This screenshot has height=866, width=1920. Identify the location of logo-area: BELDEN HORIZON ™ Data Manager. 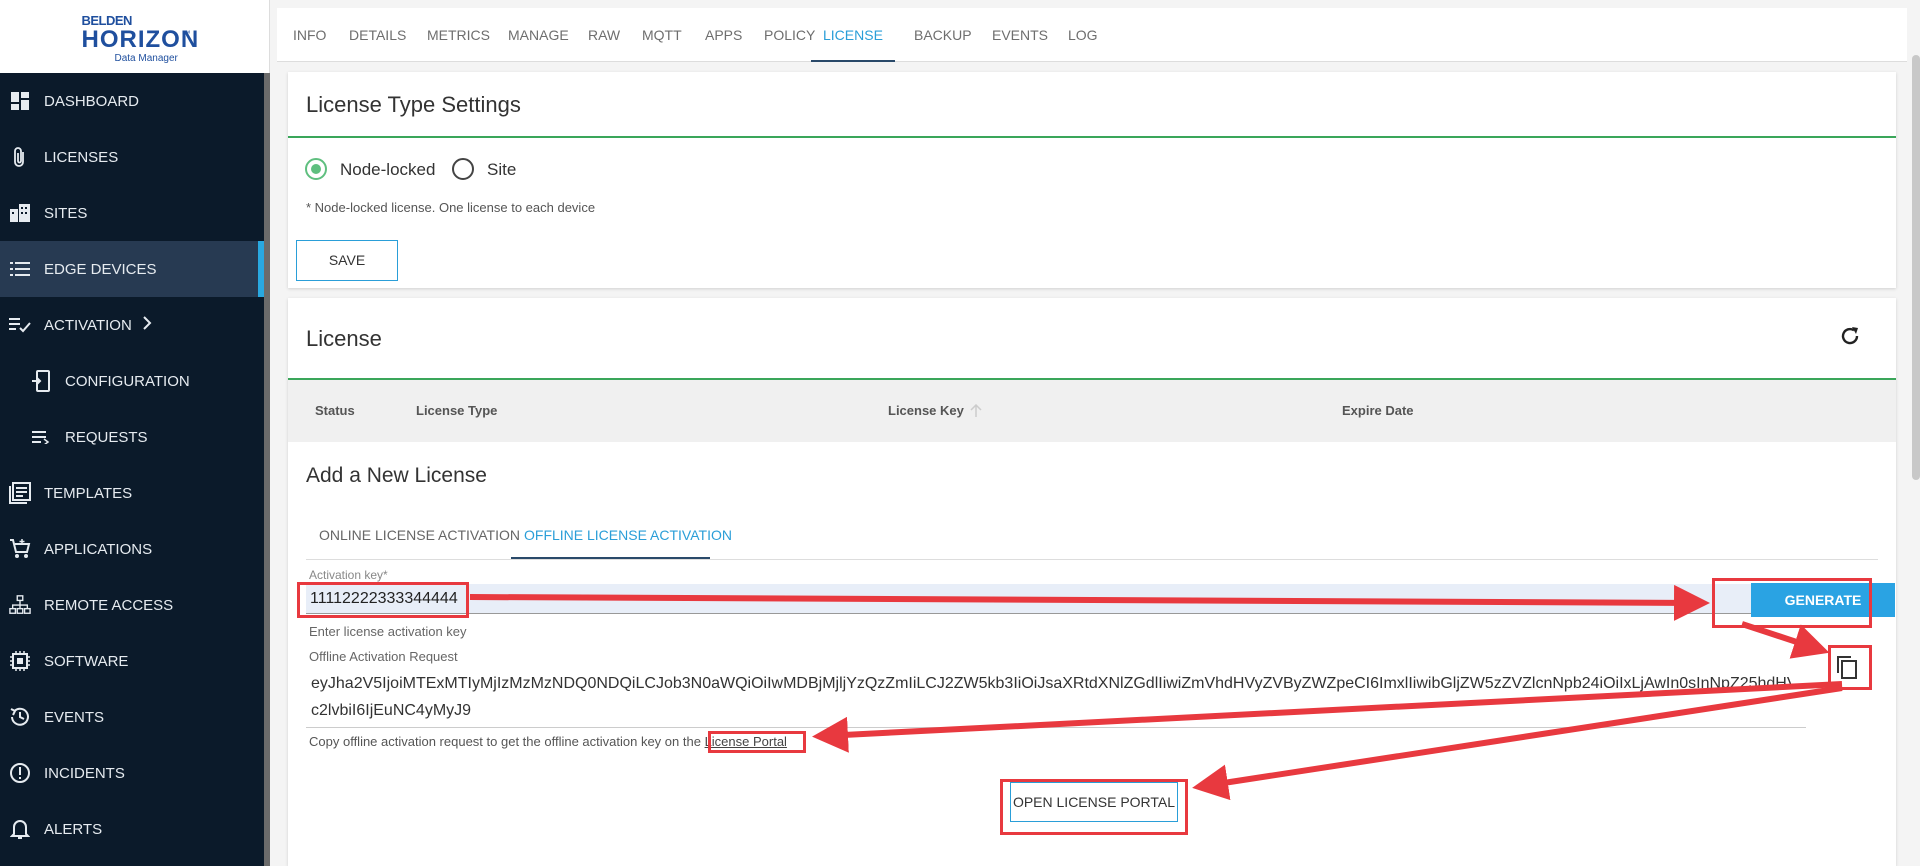
(135, 36).